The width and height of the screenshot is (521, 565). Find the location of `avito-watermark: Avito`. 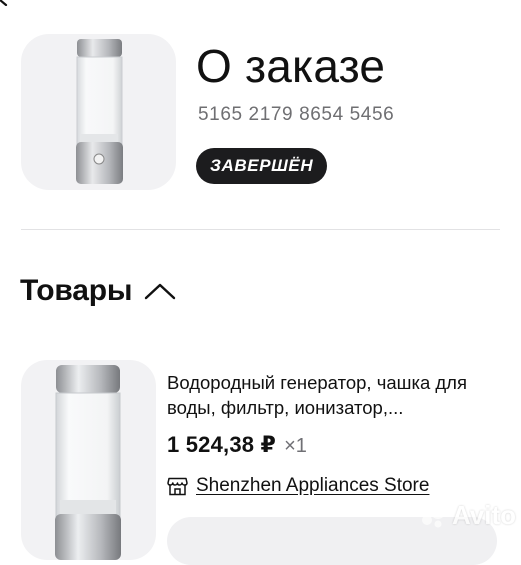

avito-watermark: Avito is located at coordinates (468, 515).